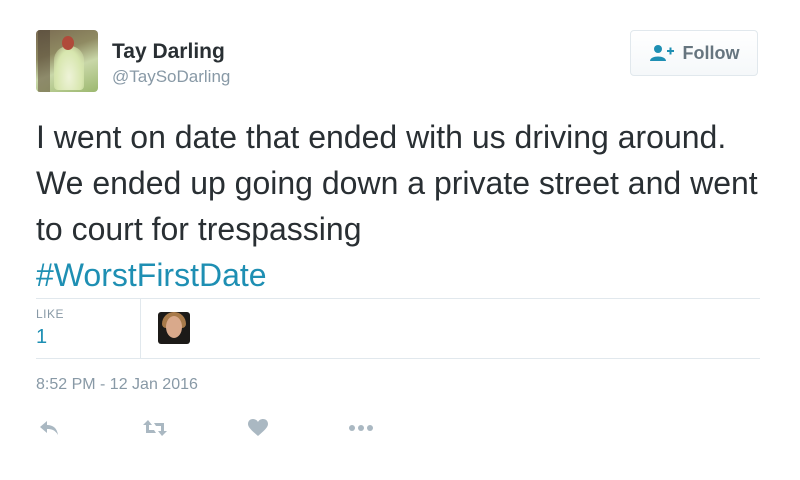  What do you see at coordinates (44, 61) in the screenshot?
I see `avatar-tree` at bounding box center [44, 61].